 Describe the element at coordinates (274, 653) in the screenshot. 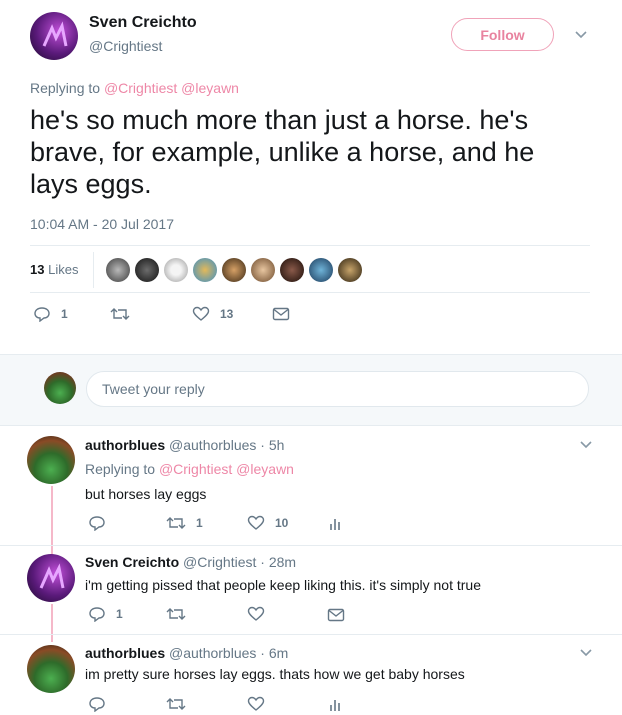

I see `reply-time: · 6m` at that location.